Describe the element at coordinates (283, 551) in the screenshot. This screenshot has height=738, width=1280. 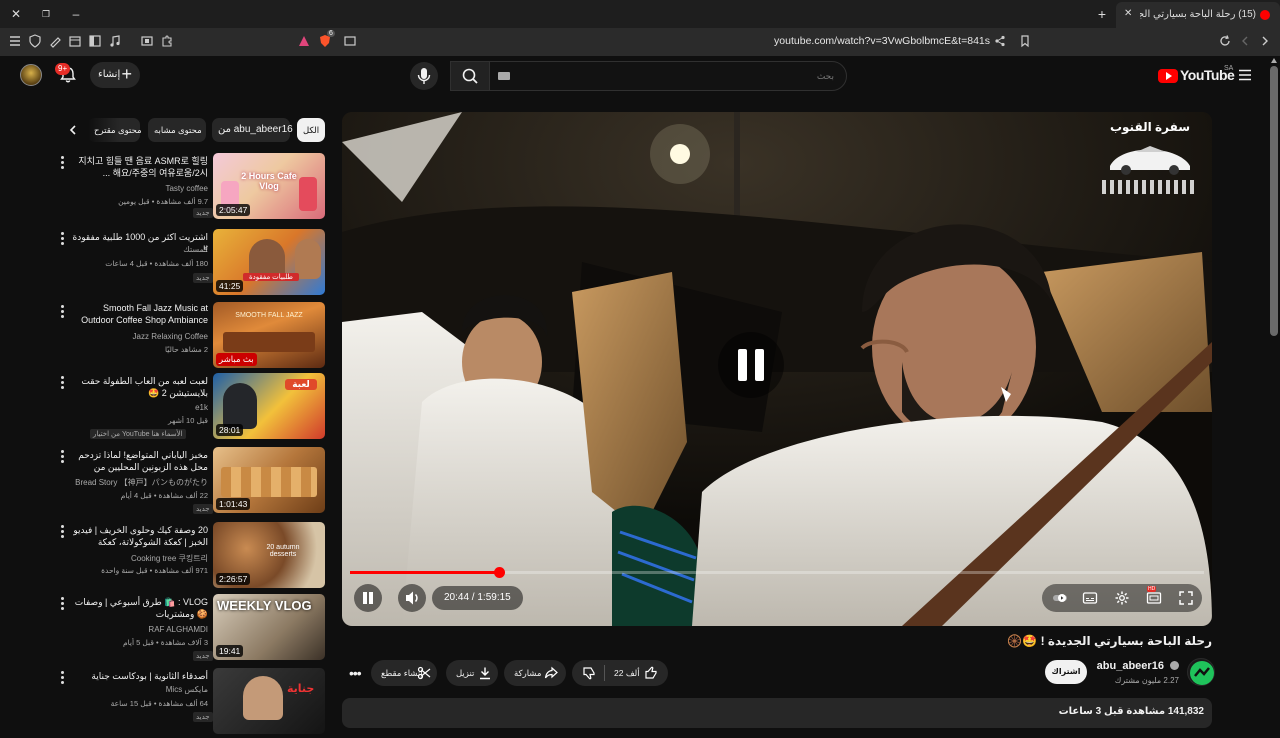
I see `thumbnail-text: 20 autumn desserts` at that location.